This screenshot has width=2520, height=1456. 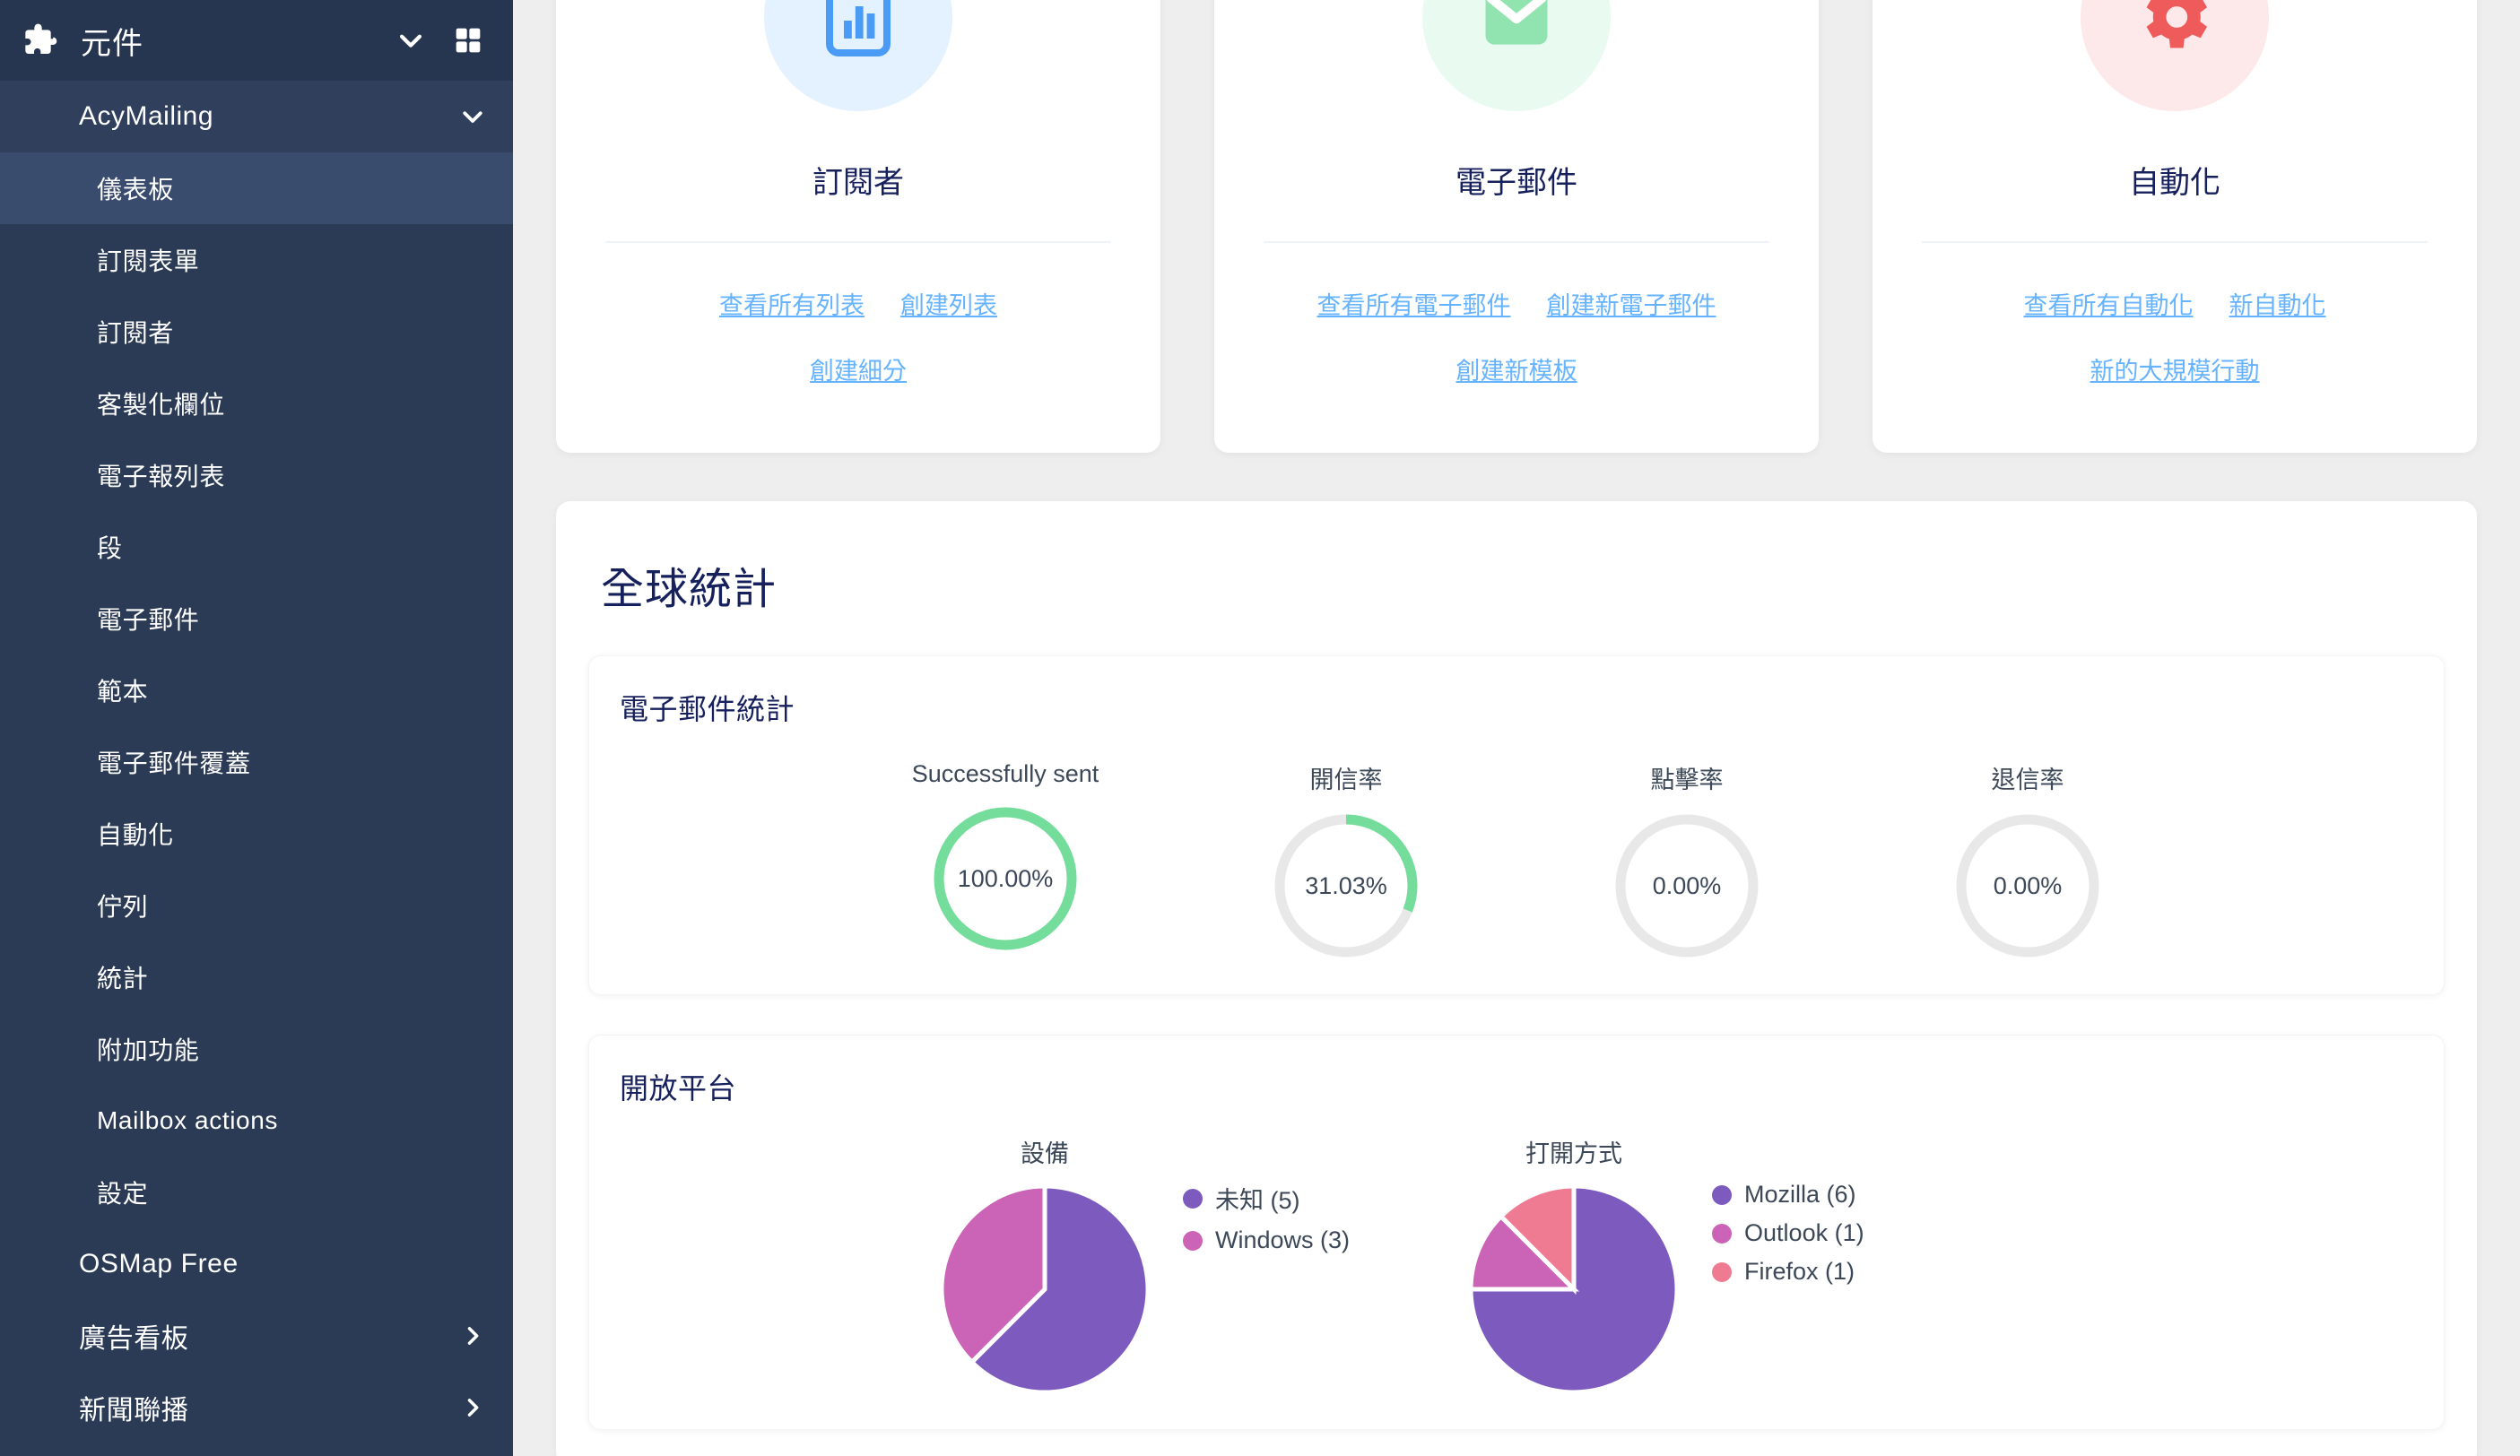 What do you see at coordinates (123, 978) in the screenshot?
I see `sidebar-item-label: 統計` at bounding box center [123, 978].